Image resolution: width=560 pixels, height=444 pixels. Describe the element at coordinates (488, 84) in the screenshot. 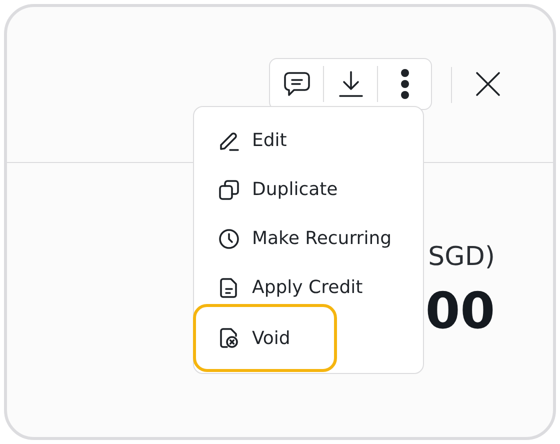

I see `close-icon` at that location.